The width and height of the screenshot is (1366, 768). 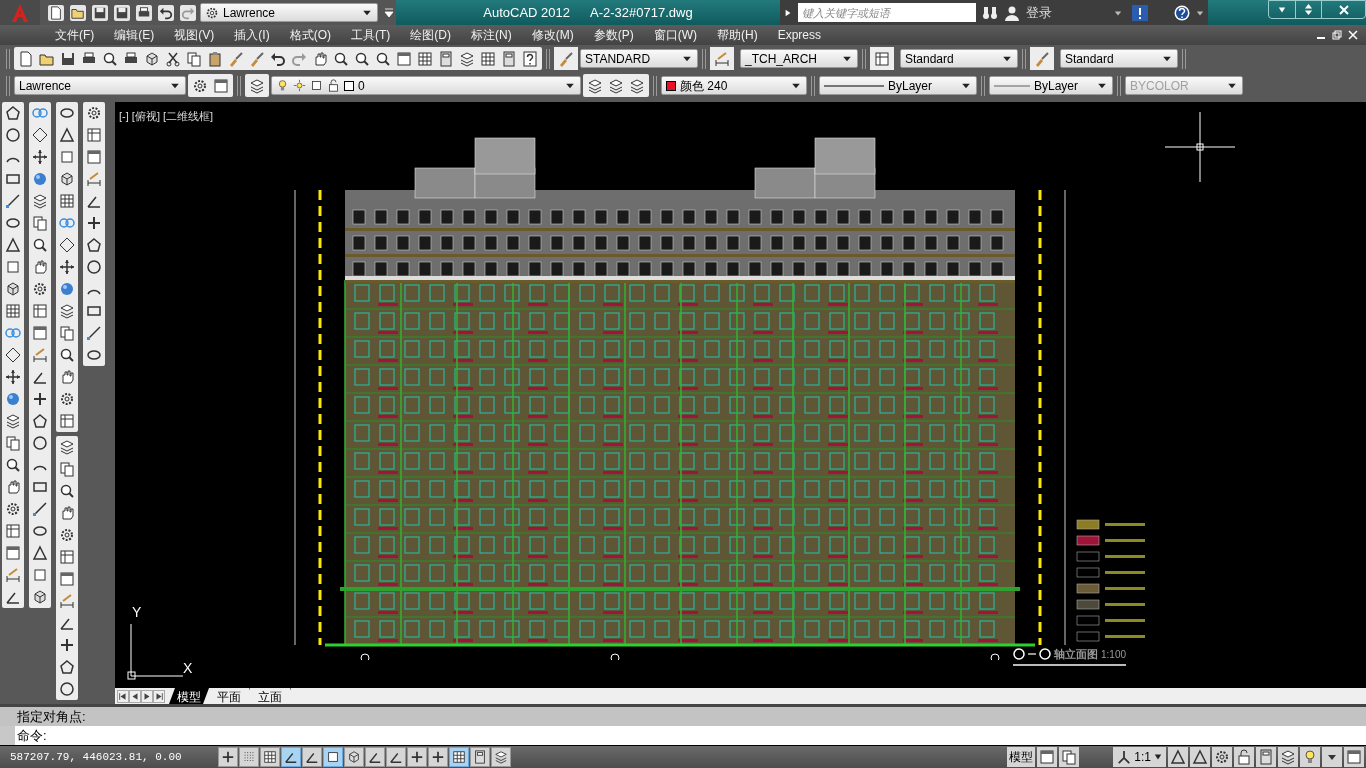 What do you see at coordinates (40, 597) in the screenshot?
I see `cube-icon` at bounding box center [40, 597].